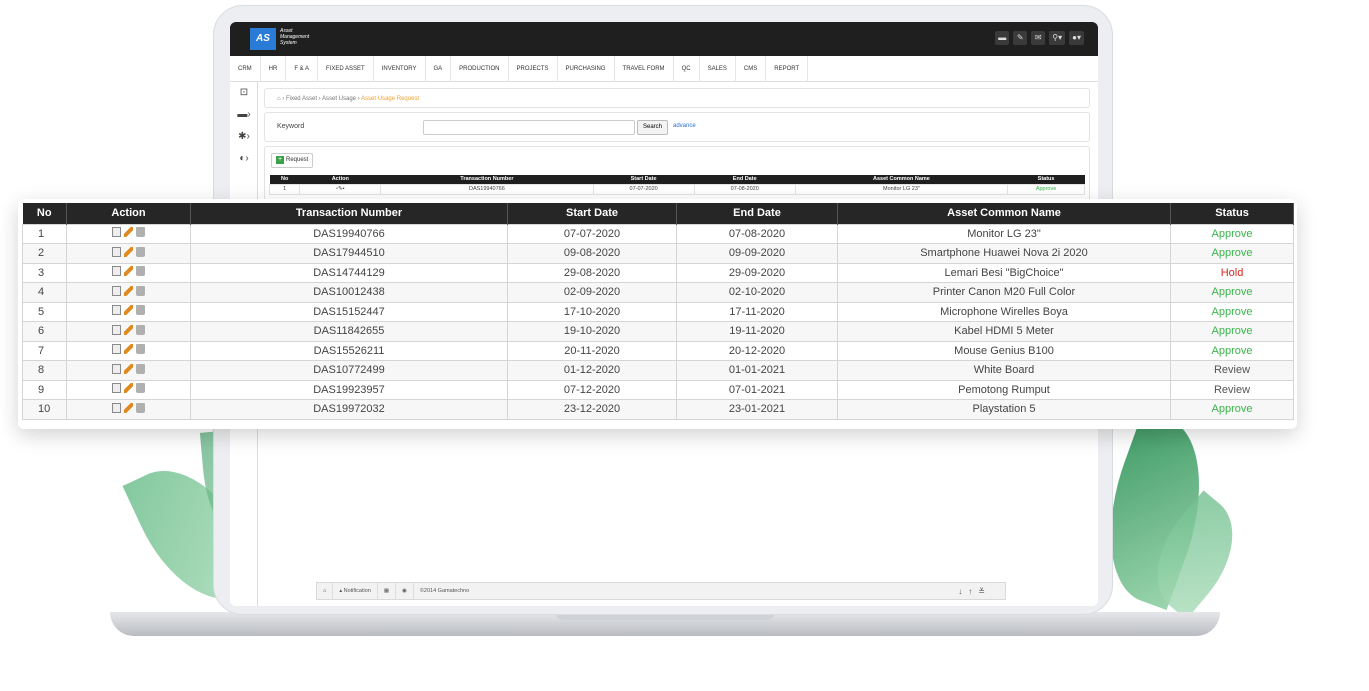  I want to click on header-no: No, so click(44, 213).